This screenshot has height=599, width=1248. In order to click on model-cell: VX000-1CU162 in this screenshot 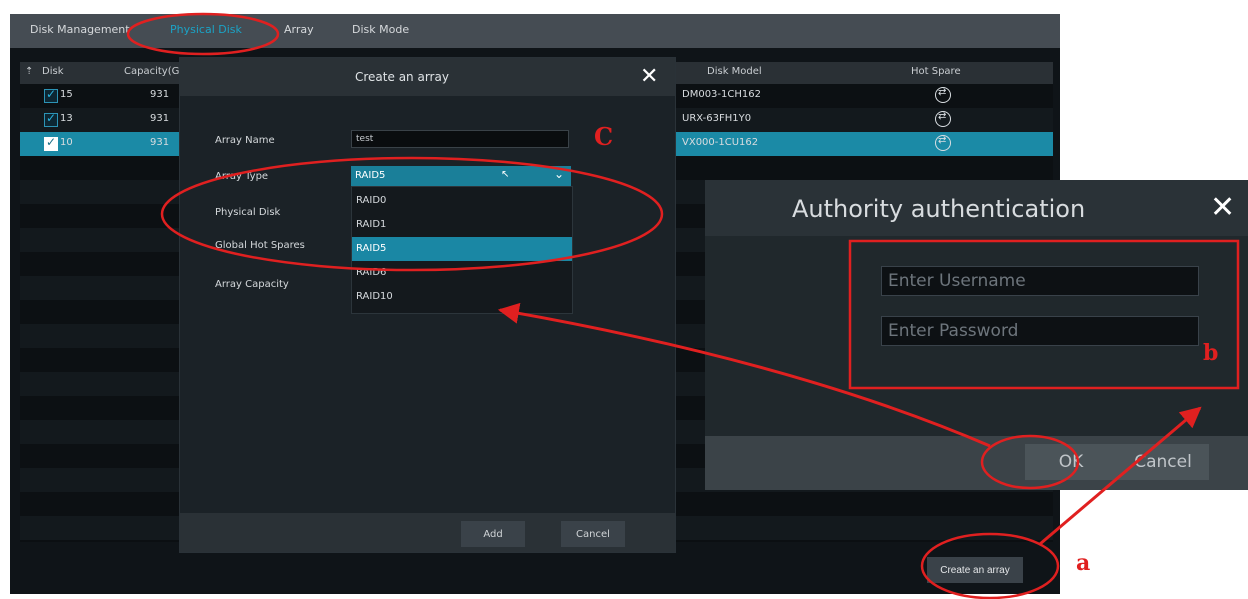, I will do `click(720, 142)`.